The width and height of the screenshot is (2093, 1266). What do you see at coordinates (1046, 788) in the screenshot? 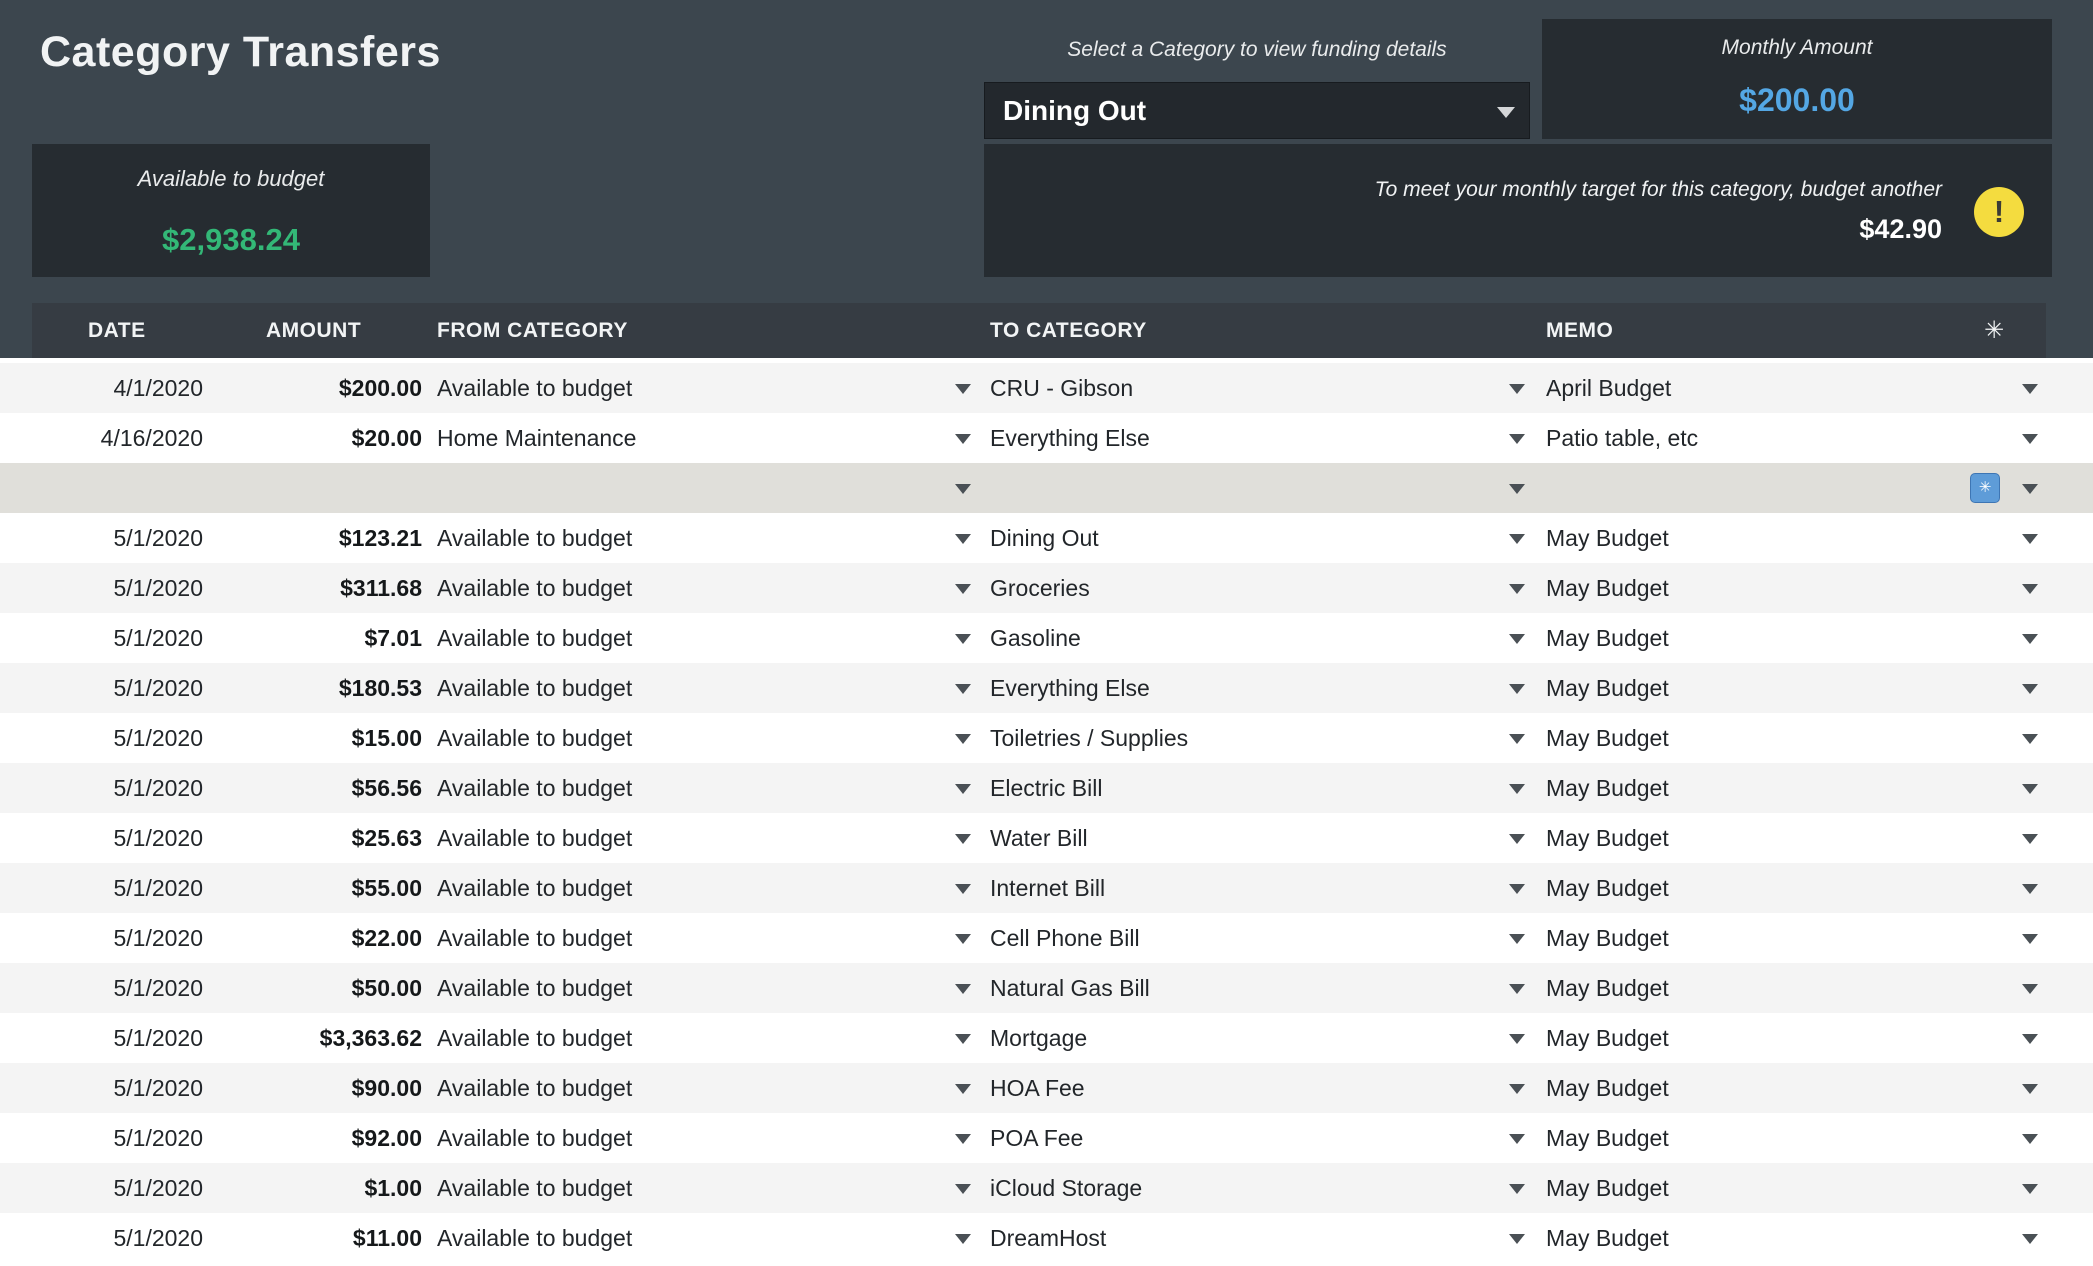
I see `row-to-category-cell: Electric Bill` at bounding box center [1046, 788].